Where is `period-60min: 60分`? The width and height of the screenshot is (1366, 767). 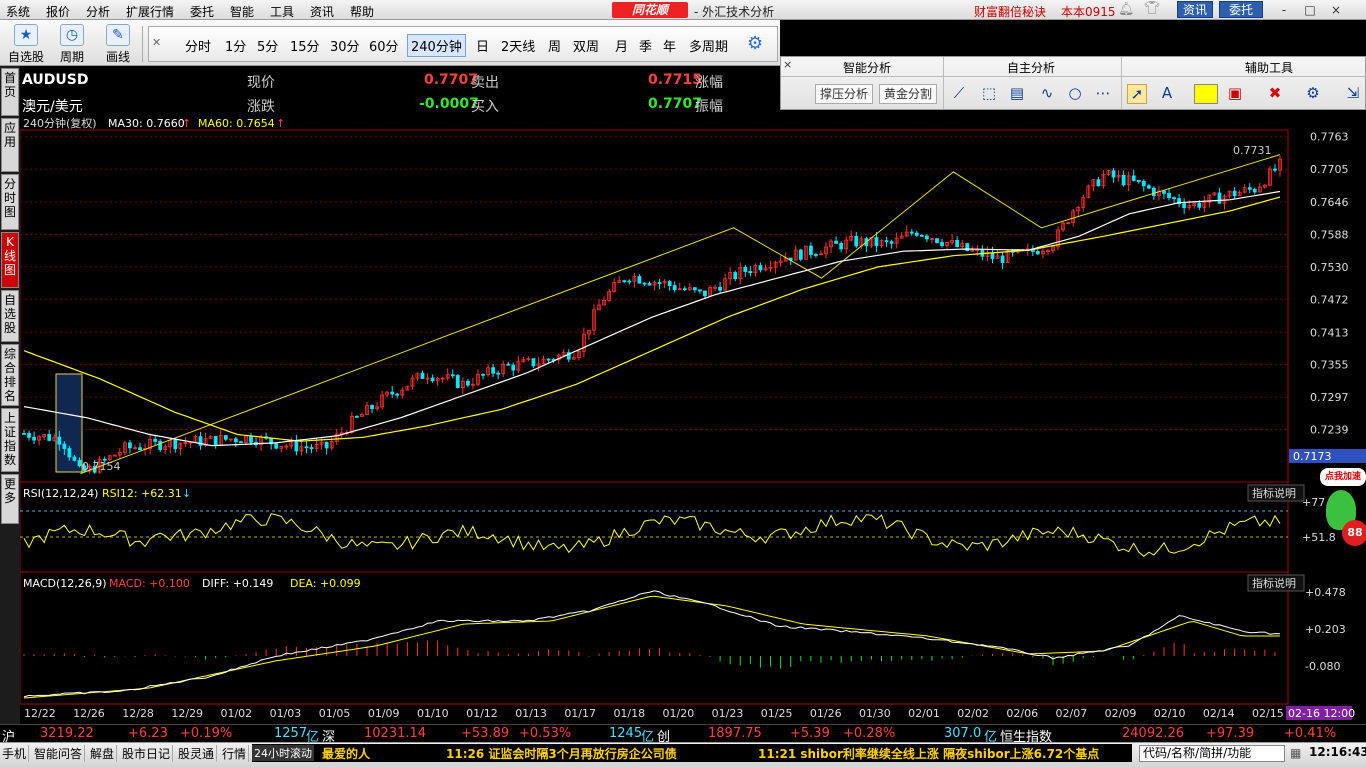
period-60min: 60分 is located at coordinates (384, 45).